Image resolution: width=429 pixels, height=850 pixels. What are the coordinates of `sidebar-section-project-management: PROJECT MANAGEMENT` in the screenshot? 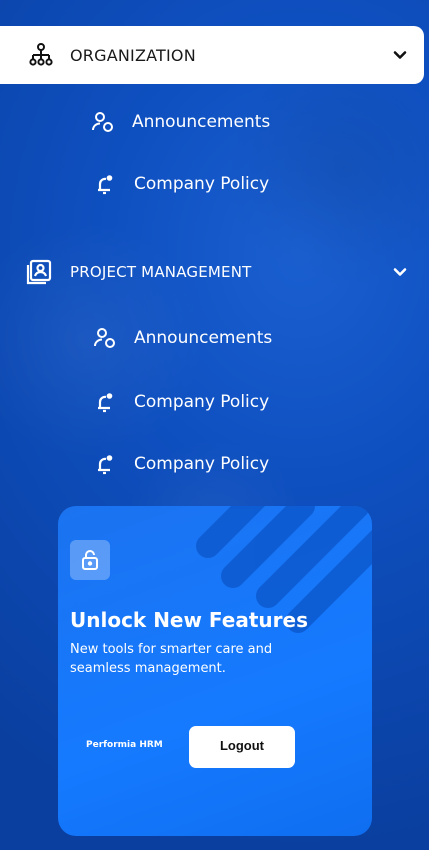 It's located at (212, 272).